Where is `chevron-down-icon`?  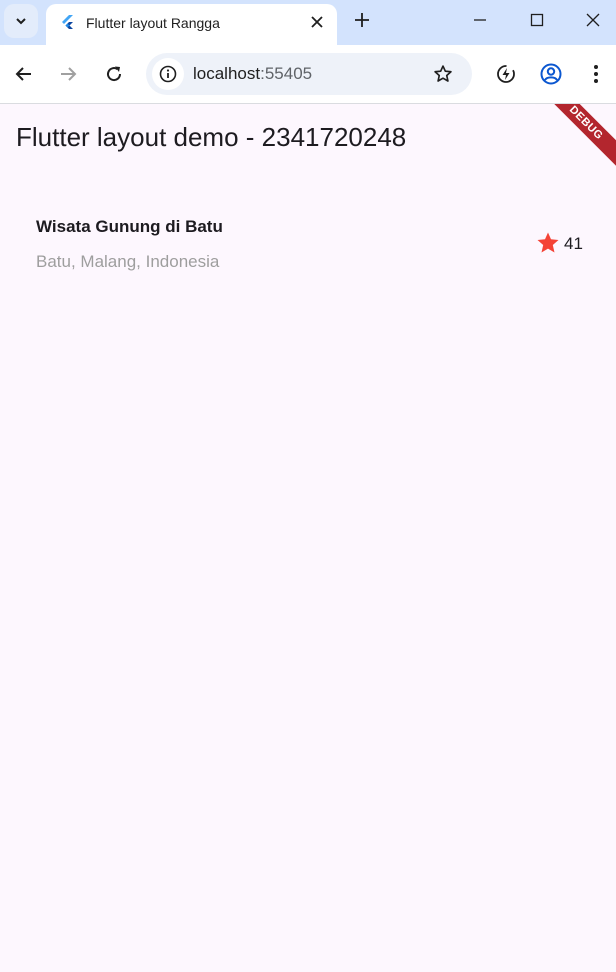 chevron-down-icon is located at coordinates (21, 21).